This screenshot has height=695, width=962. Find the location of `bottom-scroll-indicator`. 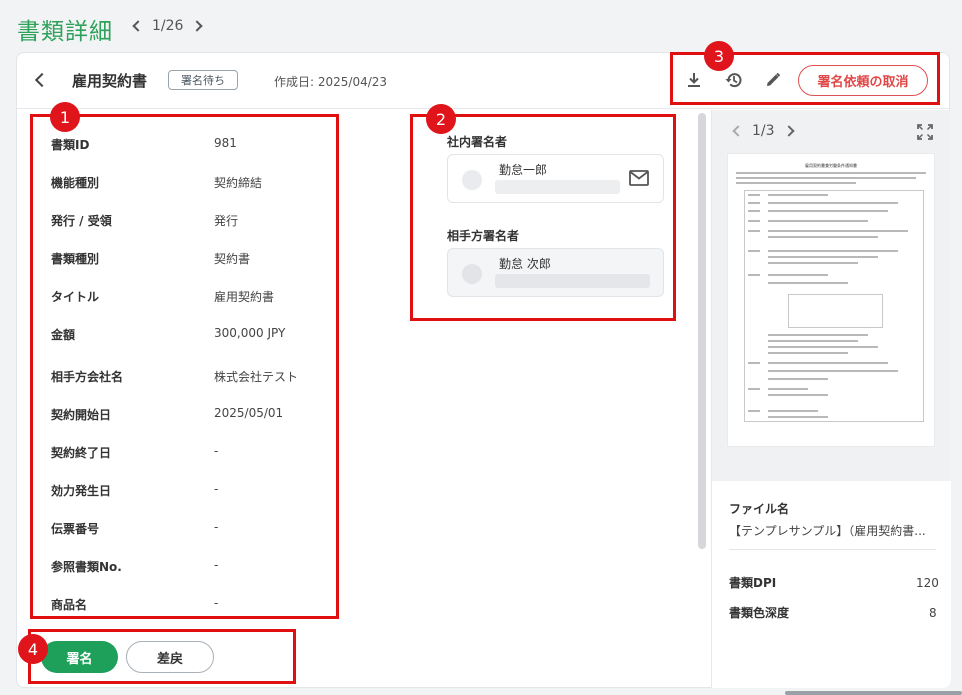

bottom-scroll-indicator is located at coordinates (873, 693).